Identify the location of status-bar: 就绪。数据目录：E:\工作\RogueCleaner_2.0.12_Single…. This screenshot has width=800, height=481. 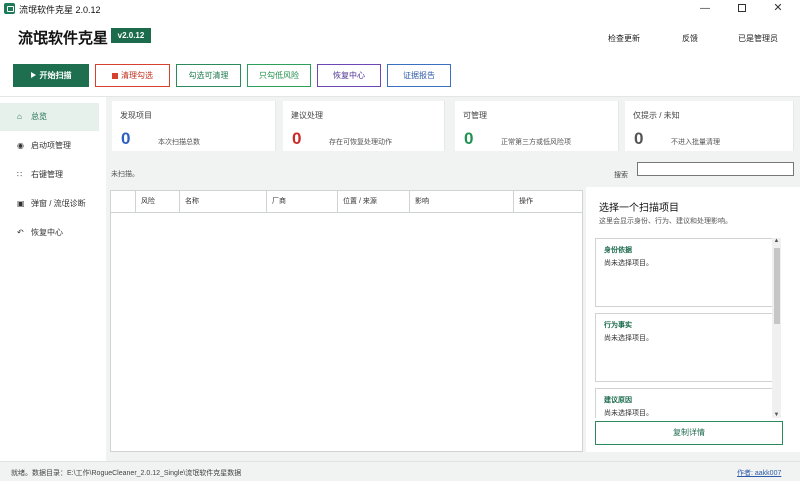
(400, 471).